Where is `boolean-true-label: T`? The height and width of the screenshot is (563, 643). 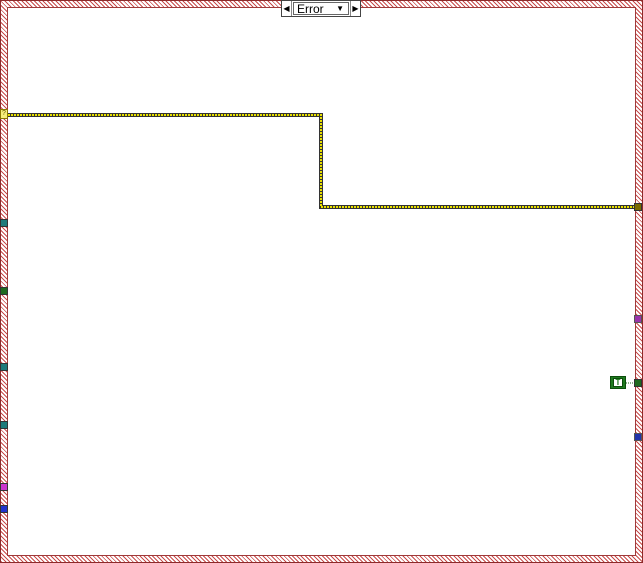 boolean-true-label: T is located at coordinates (618, 382).